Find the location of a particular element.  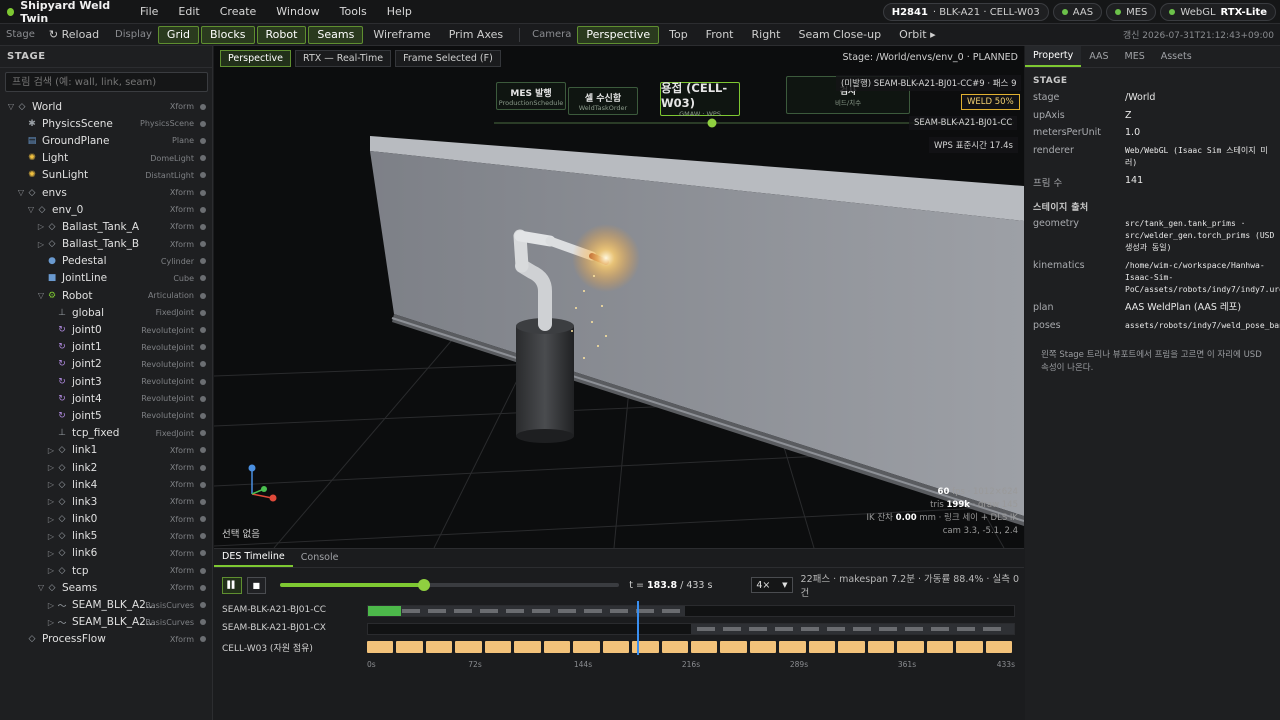

tree-row: ▷ ◇ Ballast_Tank_B Xform is located at coordinates (106, 244).